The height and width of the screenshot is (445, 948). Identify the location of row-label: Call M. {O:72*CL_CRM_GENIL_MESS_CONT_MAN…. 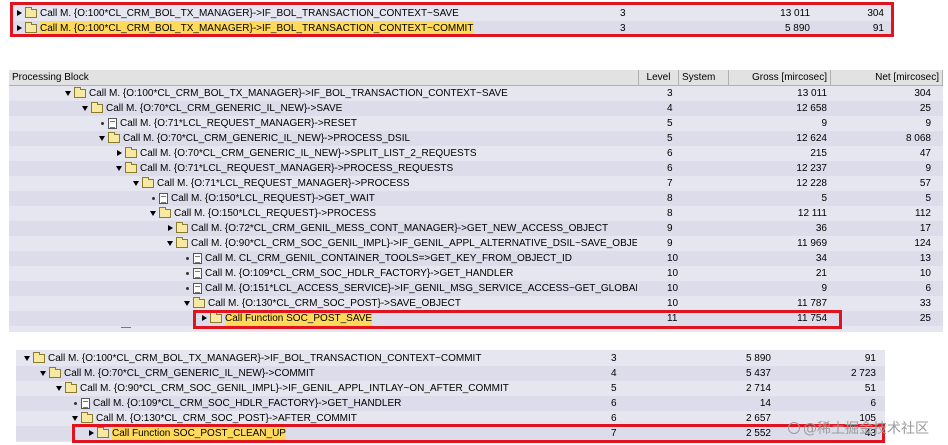
(400, 228).